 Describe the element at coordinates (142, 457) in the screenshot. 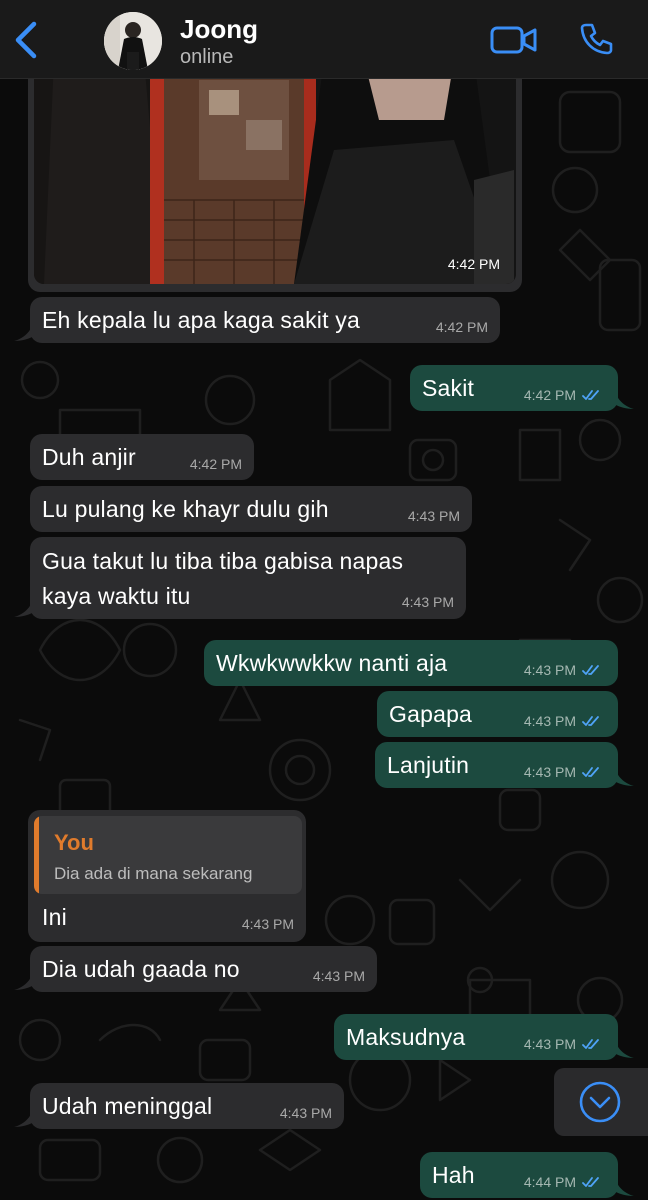

I see `message-bubble-incoming: Duh anjir 4:42 PM` at that location.